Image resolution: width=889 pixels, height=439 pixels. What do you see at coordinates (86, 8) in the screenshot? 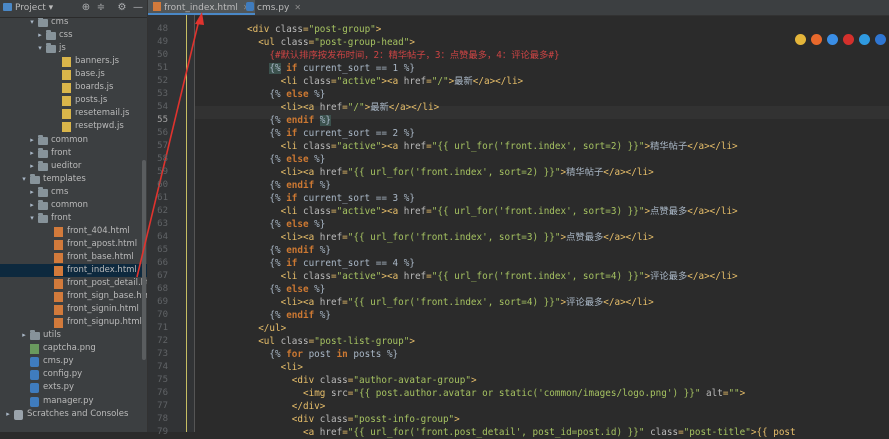
I see `locate-icon: ⊕` at bounding box center [86, 8].